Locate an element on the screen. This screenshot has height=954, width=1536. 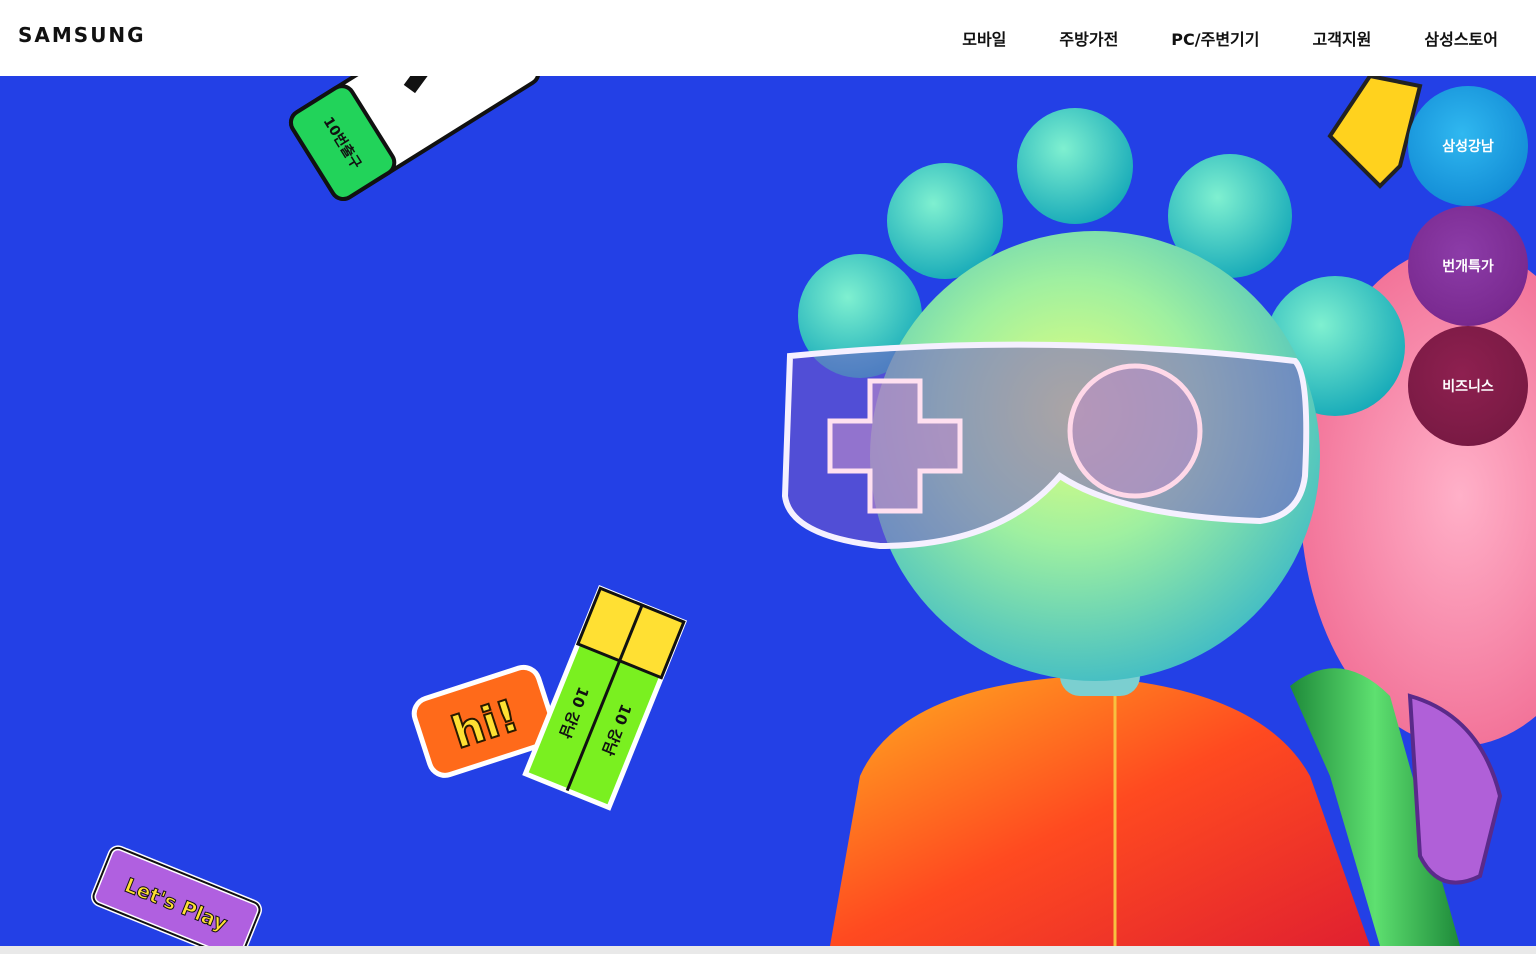
nav-item-store: 삼성스토어 is located at coordinates (1461, 38).